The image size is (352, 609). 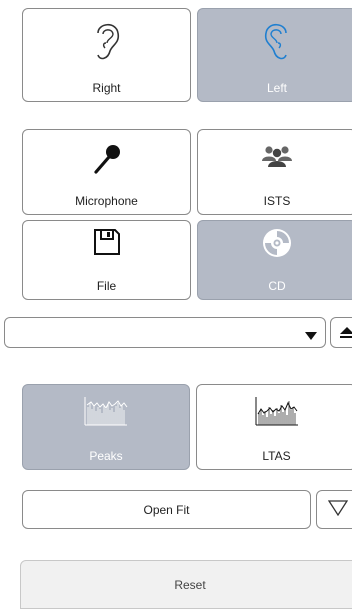 What do you see at coordinates (106, 88) in the screenshot?
I see `right-ear-label: Right` at bounding box center [106, 88].